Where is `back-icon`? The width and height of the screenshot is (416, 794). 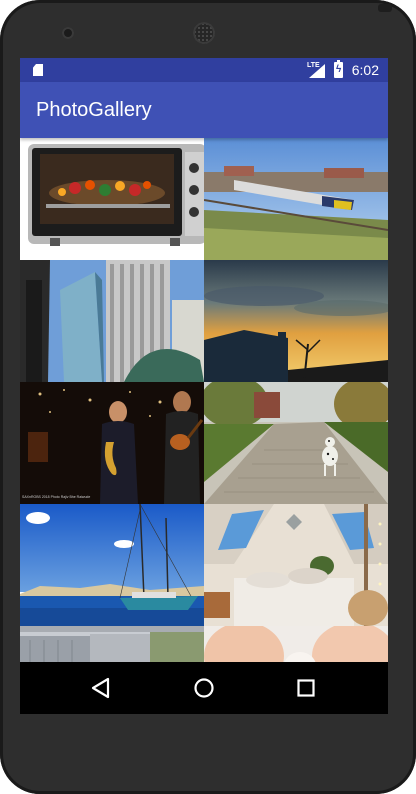 back-icon is located at coordinates (101, 688).